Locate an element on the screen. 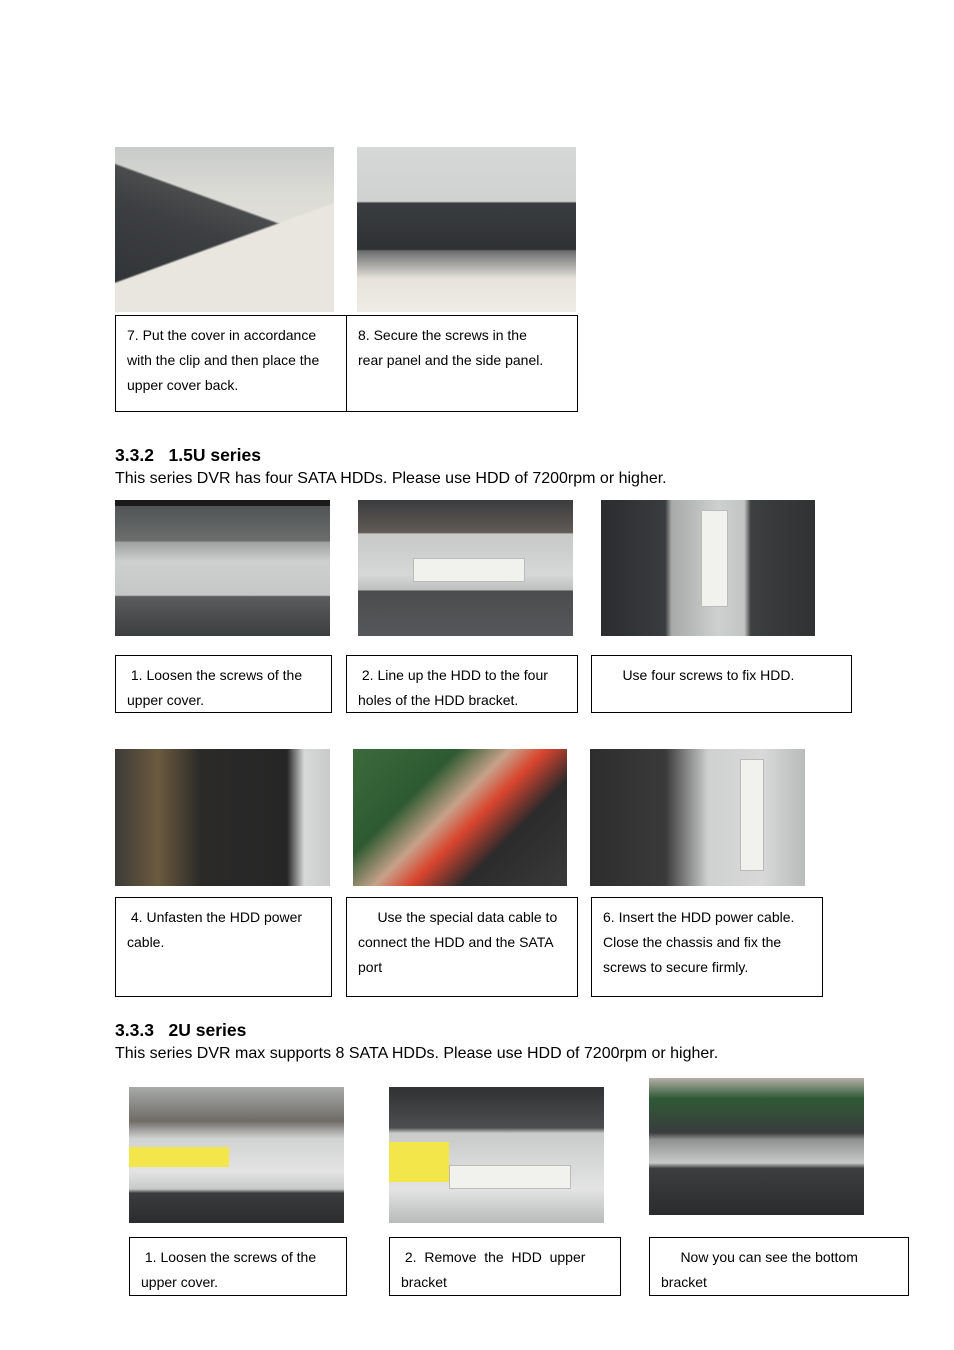 The width and height of the screenshot is (954, 1350). photo-2u-remove-upper-bracket is located at coordinates (496, 1155).